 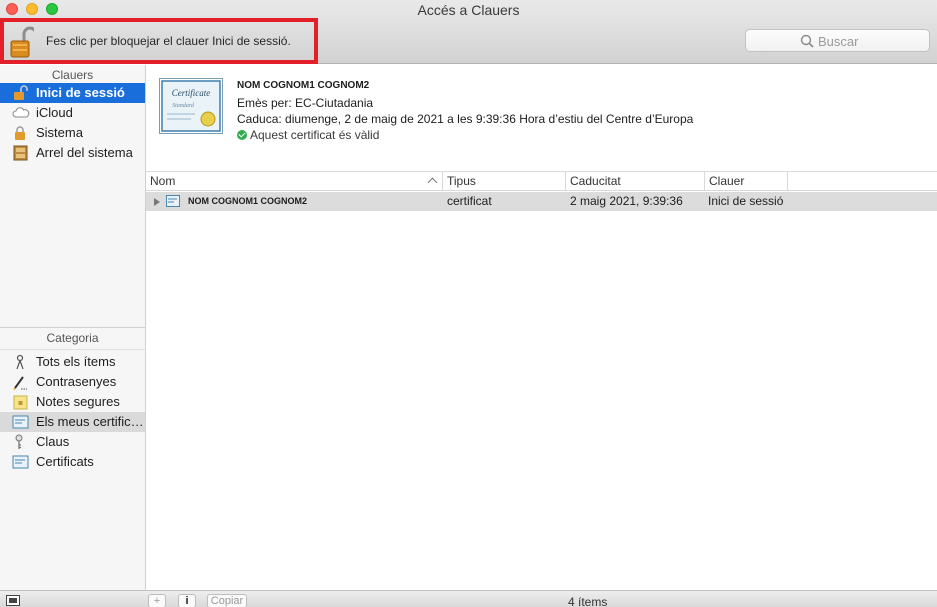 I want to click on cabinet-icon, so click(x=20, y=153).